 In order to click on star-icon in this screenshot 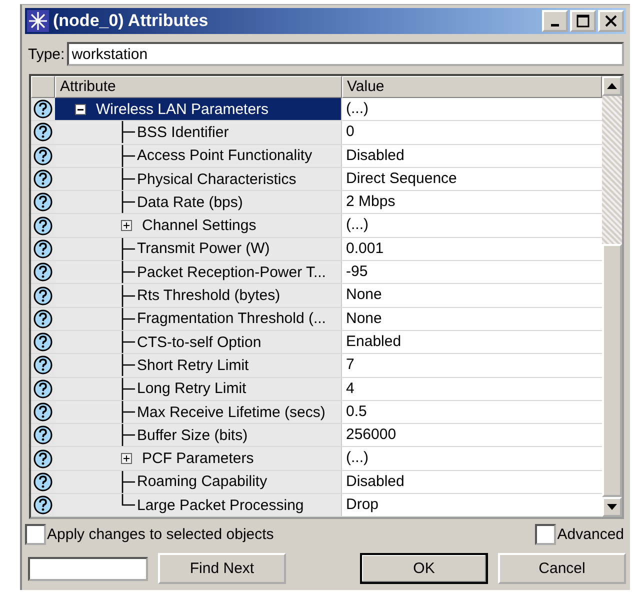, I will do `click(38, 21)`.